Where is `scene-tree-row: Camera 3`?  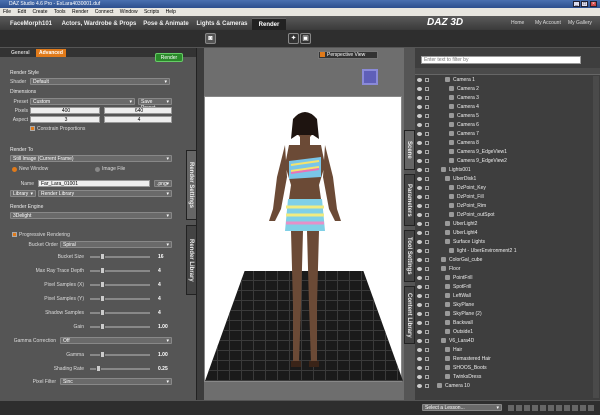 scene-tree-row: Camera 3 is located at coordinates (500, 98).